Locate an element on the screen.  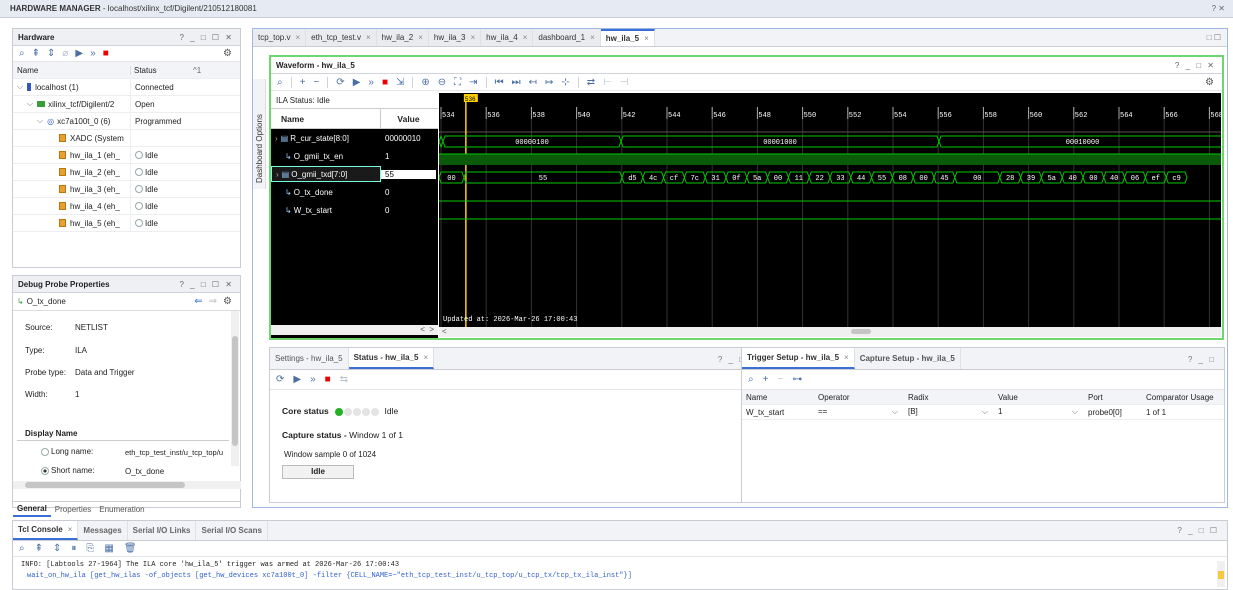
forward-arrow-icon: ⇒ is located at coordinates (213, 301).